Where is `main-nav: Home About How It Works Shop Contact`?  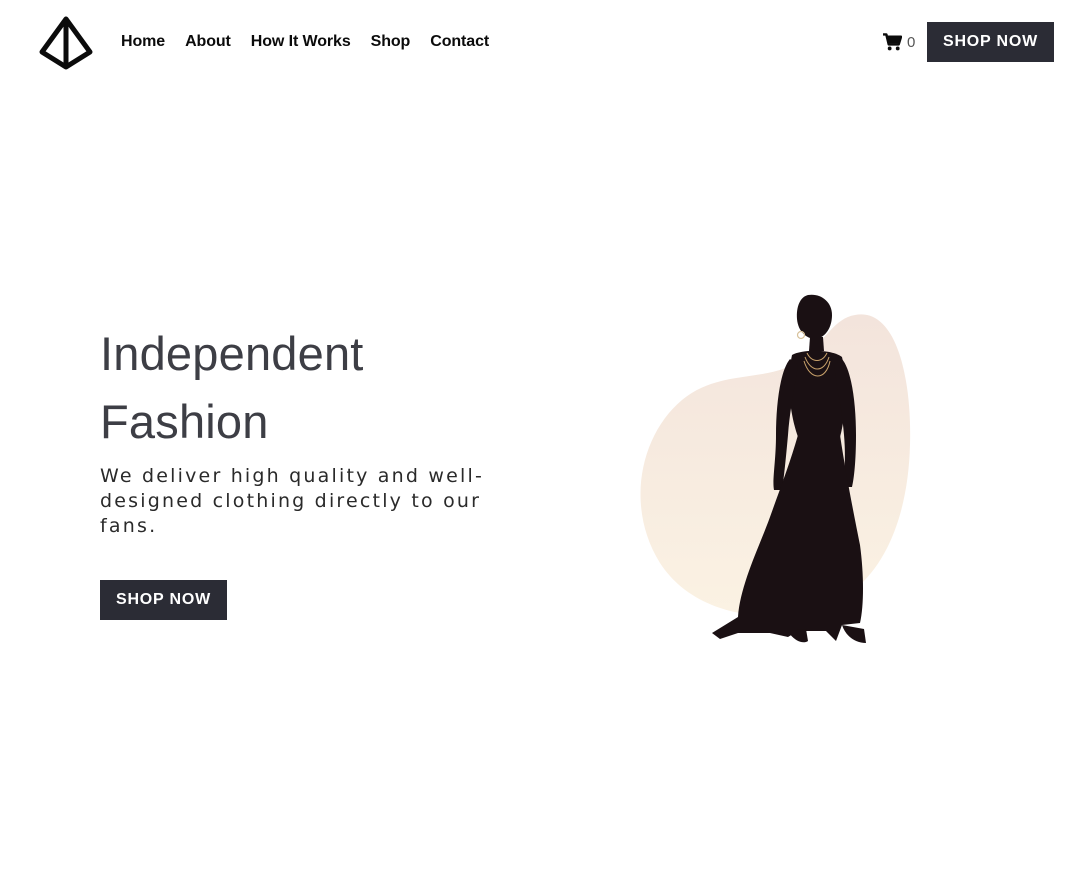 main-nav: Home About How It Works Shop Contact is located at coordinates (315, 42).